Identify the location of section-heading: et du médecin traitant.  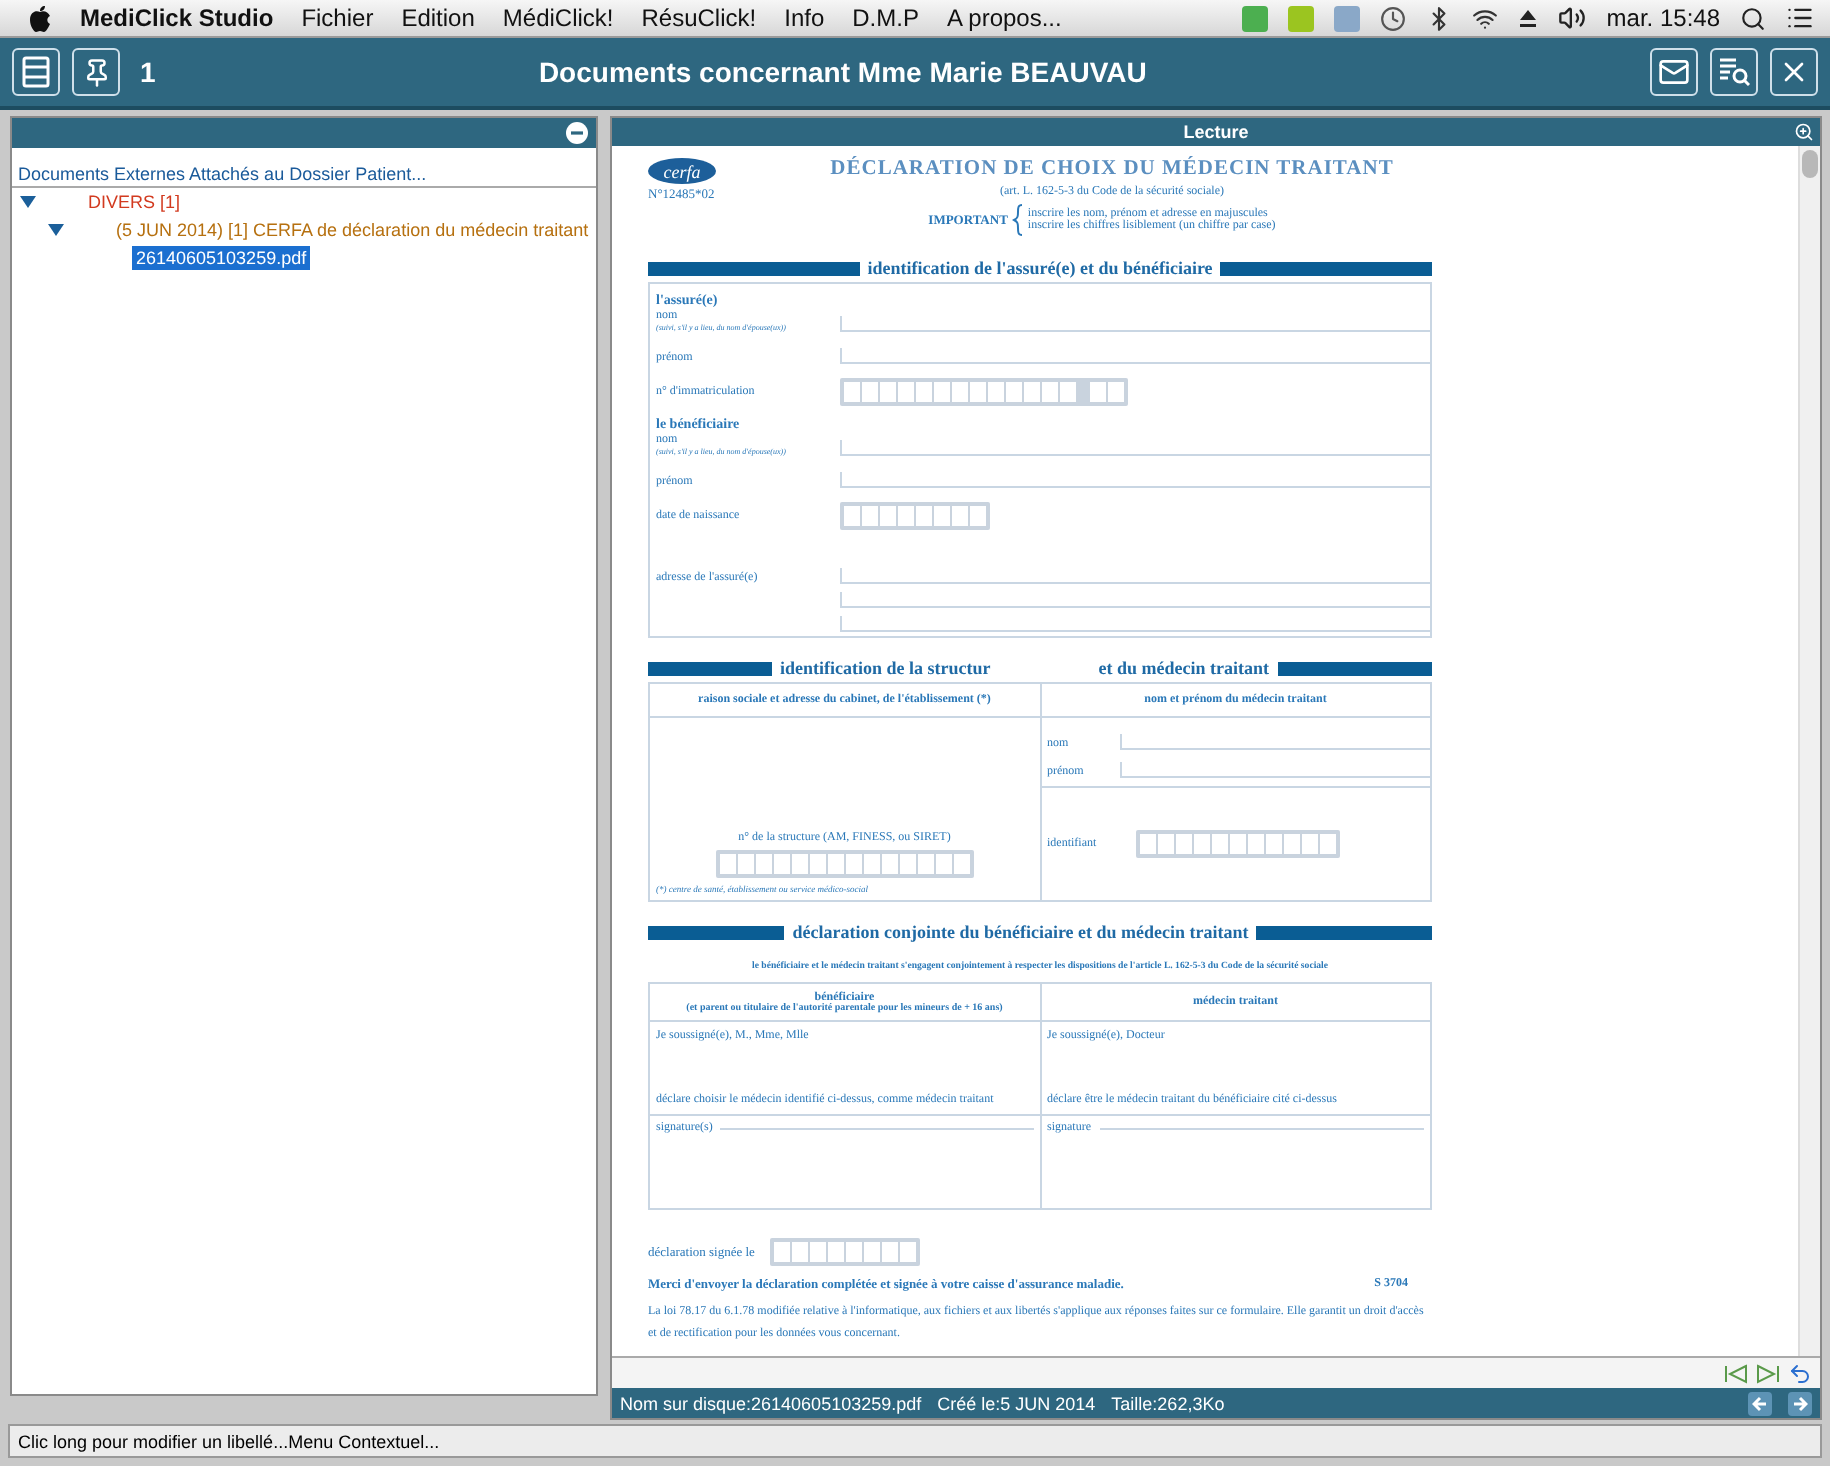
(1183, 668).